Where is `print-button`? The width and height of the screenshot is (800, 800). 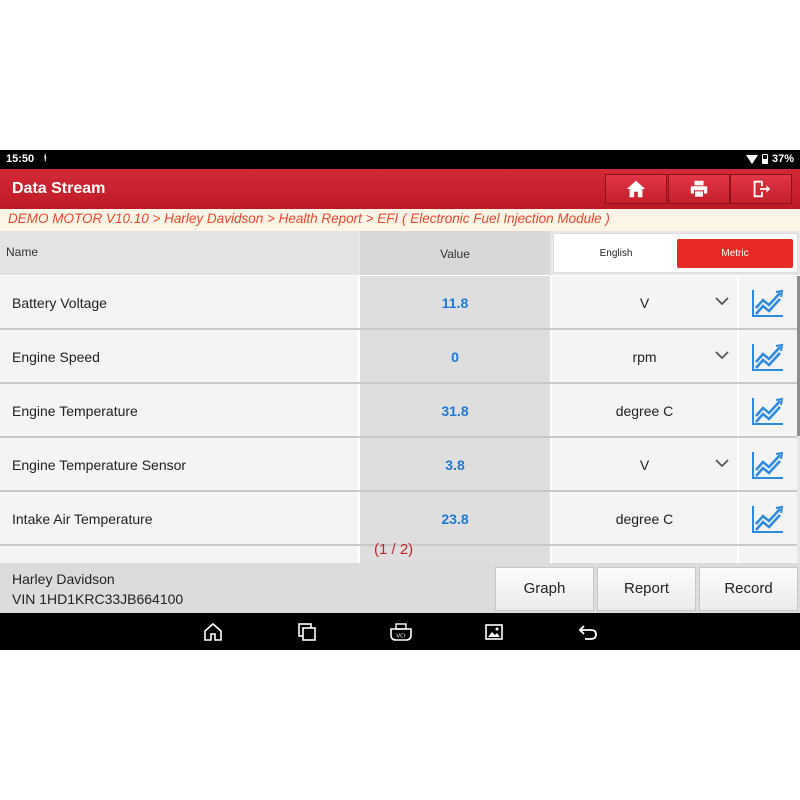
print-button is located at coordinates (699, 189).